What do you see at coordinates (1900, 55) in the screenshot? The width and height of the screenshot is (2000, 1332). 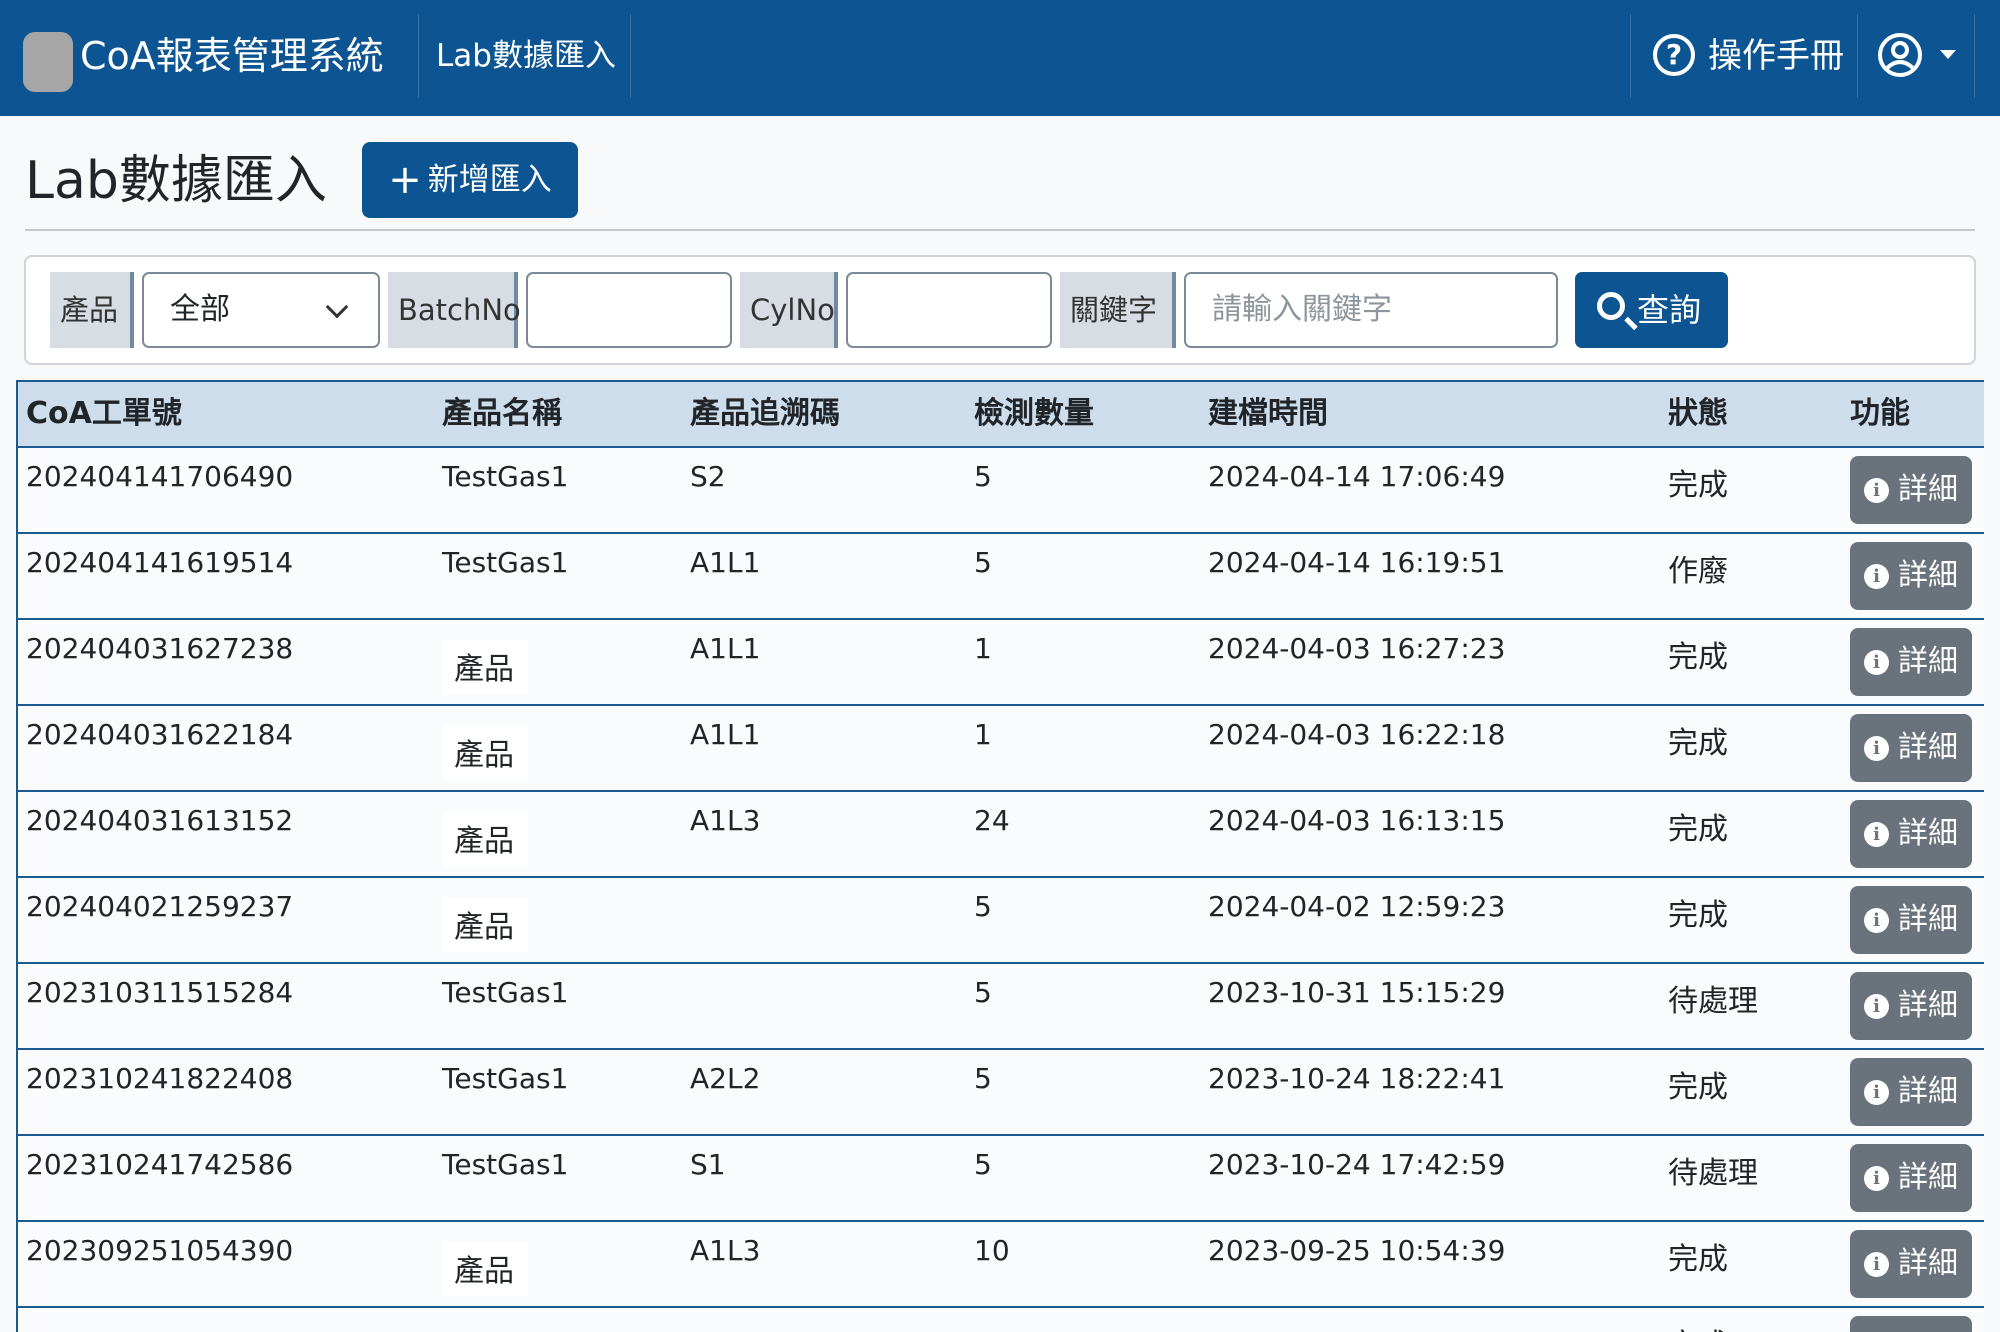 I see `user-circle-icon` at bounding box center [1900, 55].